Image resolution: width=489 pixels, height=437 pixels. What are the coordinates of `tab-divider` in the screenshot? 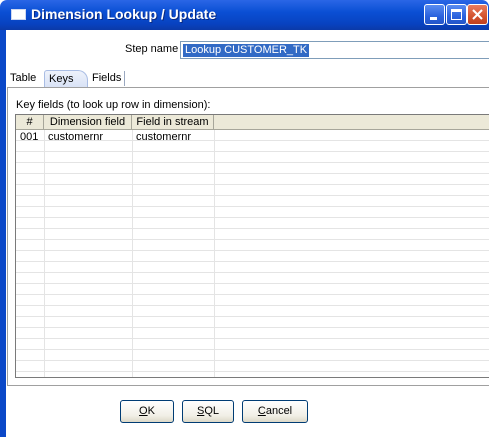 It's located at (124, 78).